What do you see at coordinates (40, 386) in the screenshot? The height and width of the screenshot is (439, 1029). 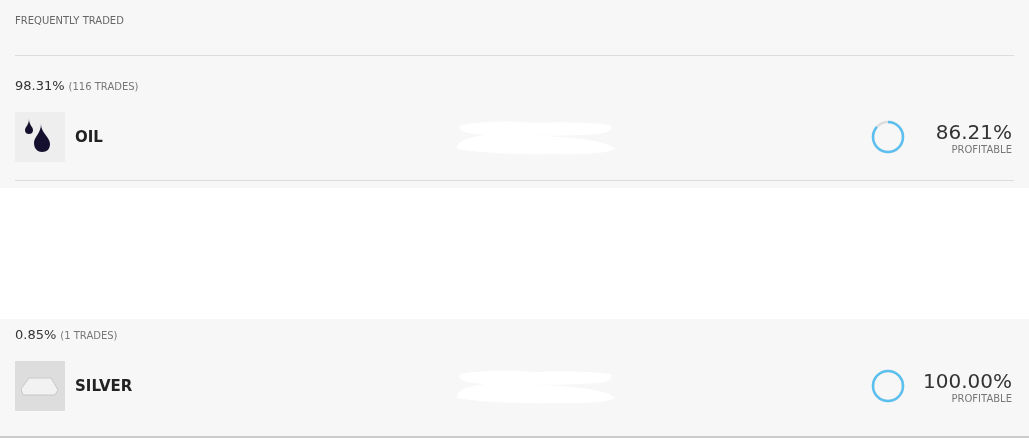 I see `ingot-icon` at bounding box center [40, 386].